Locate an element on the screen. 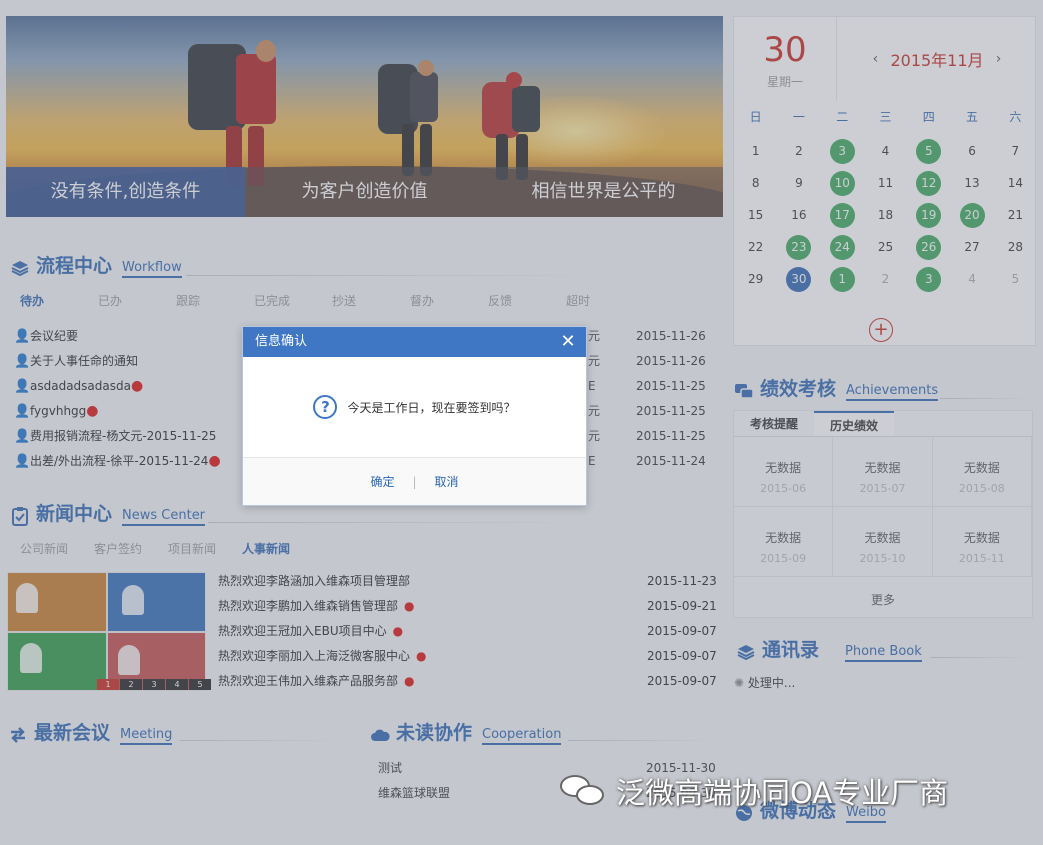 The width and height of the screenshot is (1043, 845). wechat-logo-icon is located at coordinates (583, 791).